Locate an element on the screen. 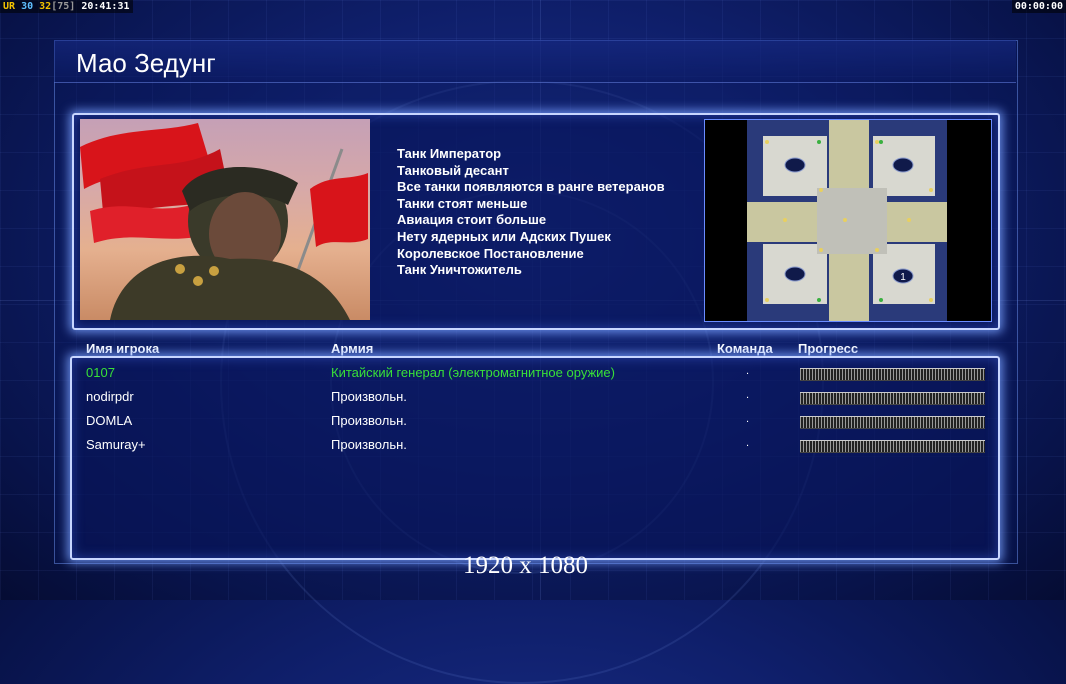 This screenshot has height=684, width=1066. column-header-army: Армия is located at coordinates (352, 348).